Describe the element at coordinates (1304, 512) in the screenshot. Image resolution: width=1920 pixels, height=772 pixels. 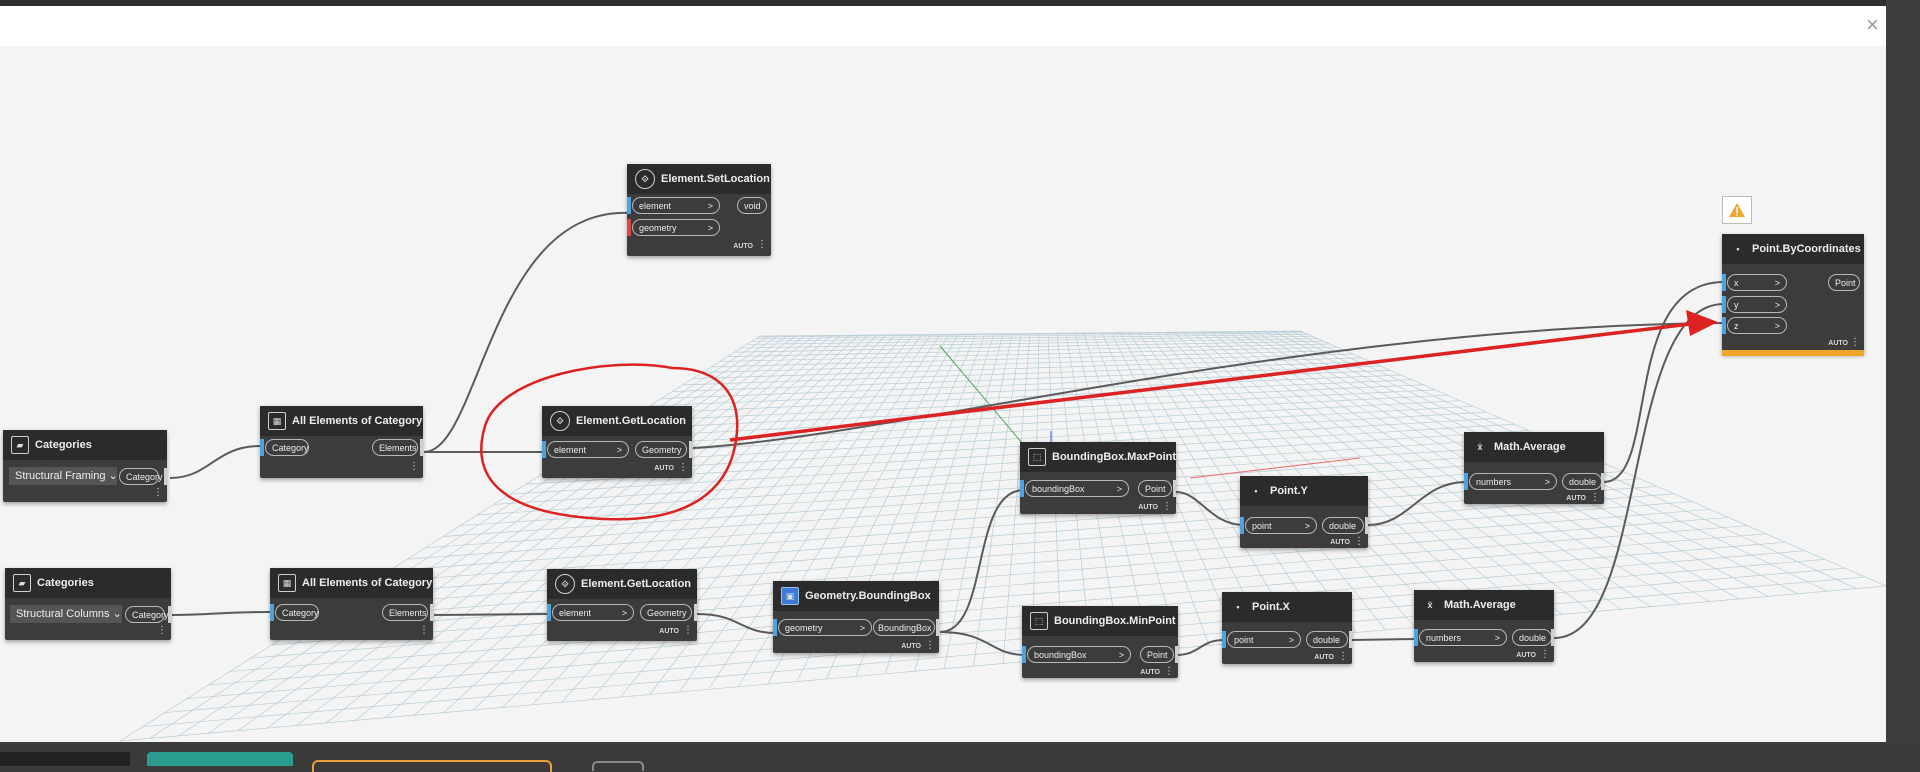
I see `node-point-y: • Point.Y point > double AUTO ⋮` at that location.